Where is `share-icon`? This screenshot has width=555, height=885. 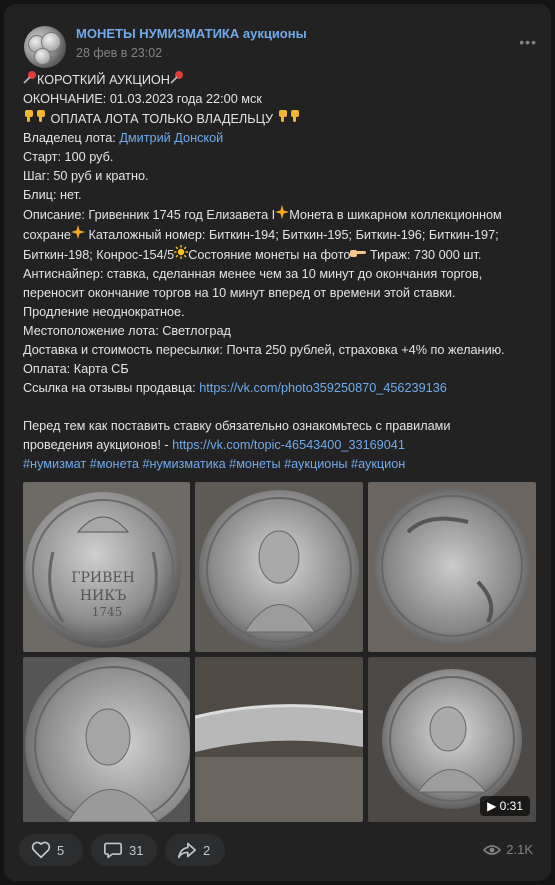 share-icon is located at coordinates (187, 850).